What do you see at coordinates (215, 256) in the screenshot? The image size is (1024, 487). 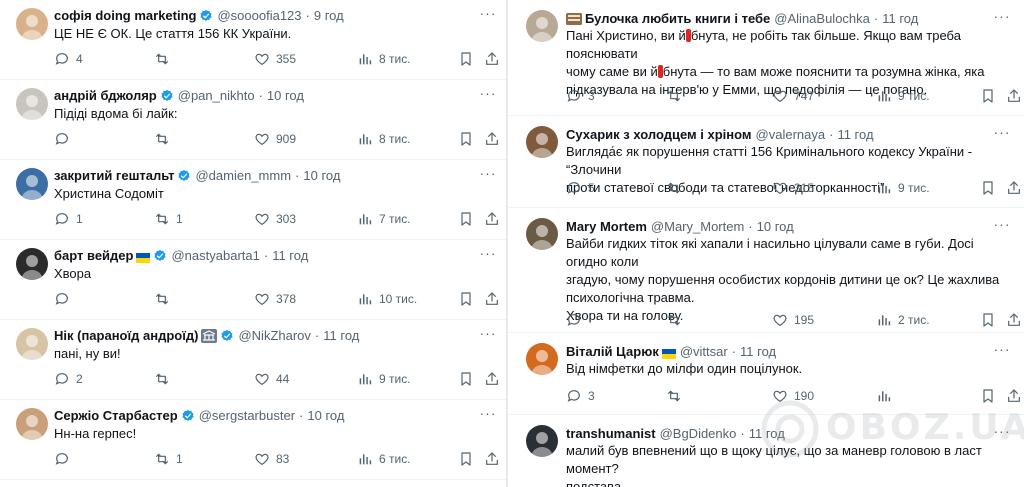 I see `author-handle: @nastyabarta1` at bounding box center [215, 256].